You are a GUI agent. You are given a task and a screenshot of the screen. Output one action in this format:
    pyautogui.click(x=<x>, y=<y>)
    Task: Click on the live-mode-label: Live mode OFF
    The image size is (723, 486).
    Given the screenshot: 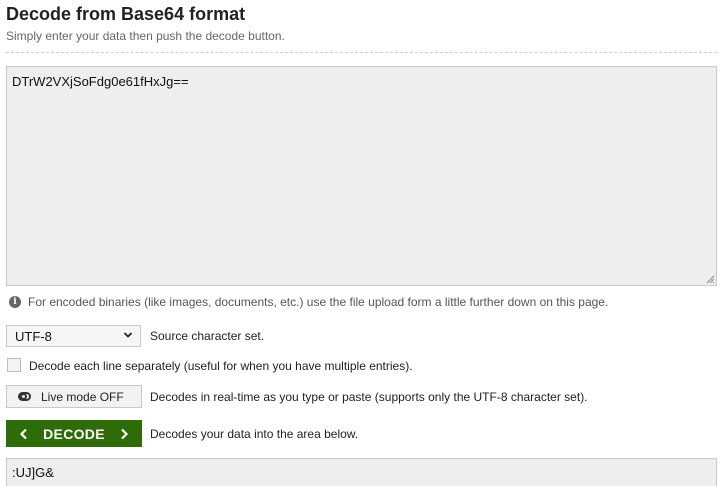 What is the action you would take?
    pyautogui.click(x=82, y=396)
    